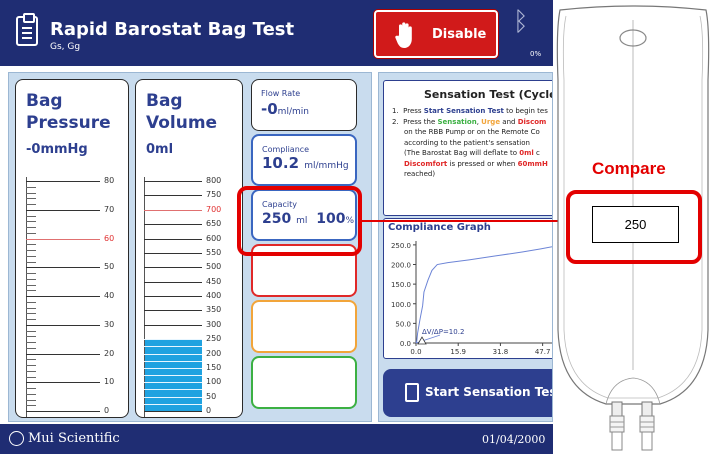  What do you see at coordinates (299, 221) in the screenshot?
I see `capacity-highlight` at bounding box center [299, 221].